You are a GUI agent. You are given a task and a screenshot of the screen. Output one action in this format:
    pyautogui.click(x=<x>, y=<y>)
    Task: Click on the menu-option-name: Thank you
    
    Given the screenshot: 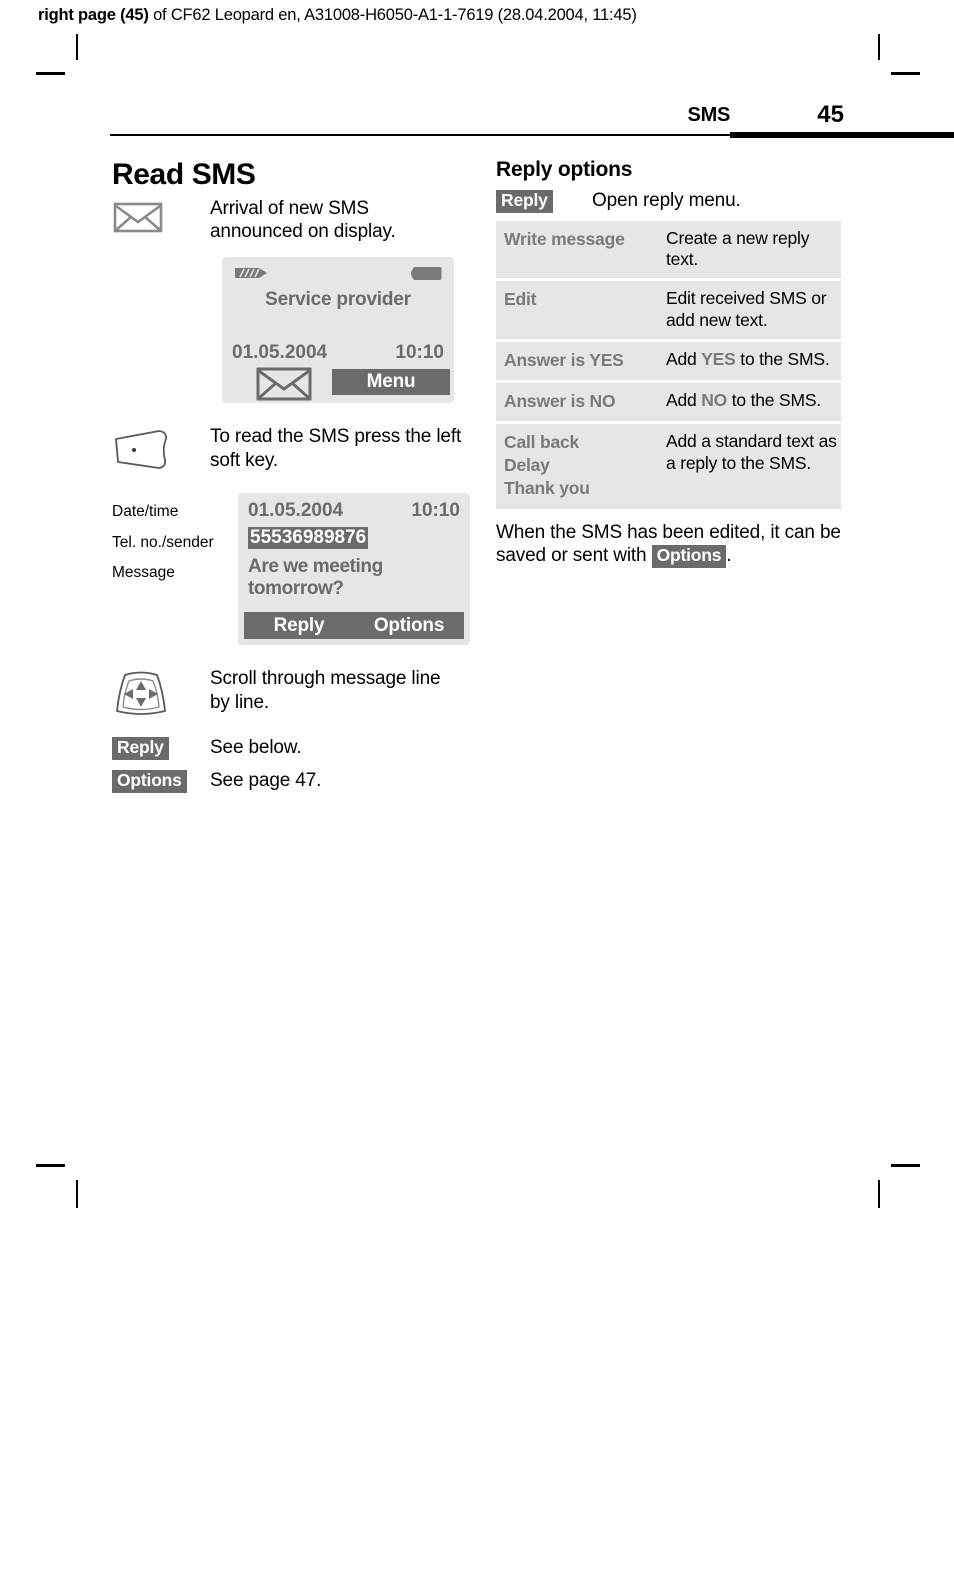 What is the action you would take?
    pyautogui.click(x=579, y=488)
    